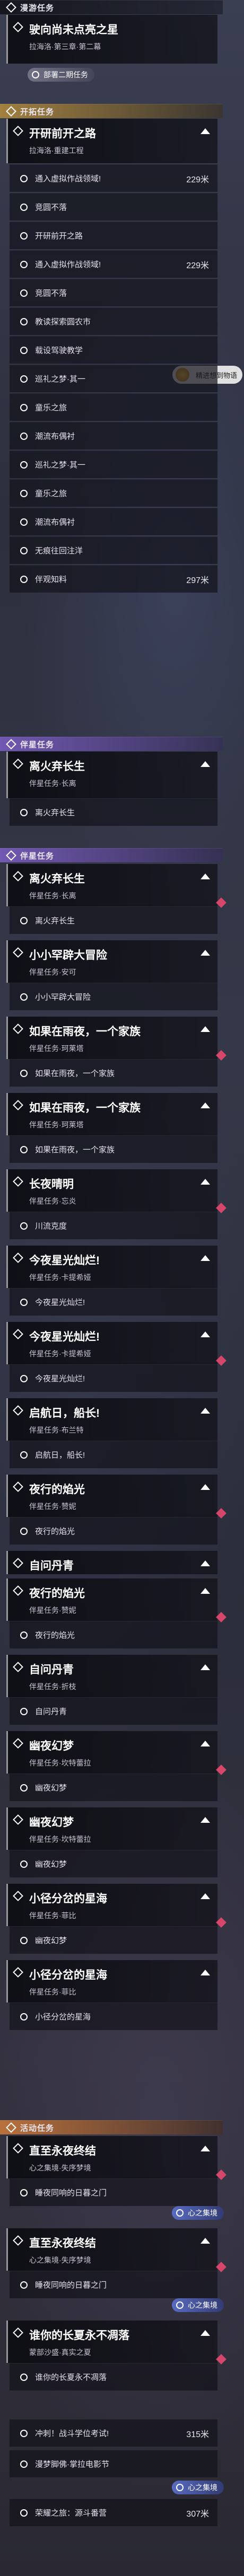  Describe the element at coordinates (61, 75) in the screenshot. I see `quest-tag: 部署二期任务` at that location.